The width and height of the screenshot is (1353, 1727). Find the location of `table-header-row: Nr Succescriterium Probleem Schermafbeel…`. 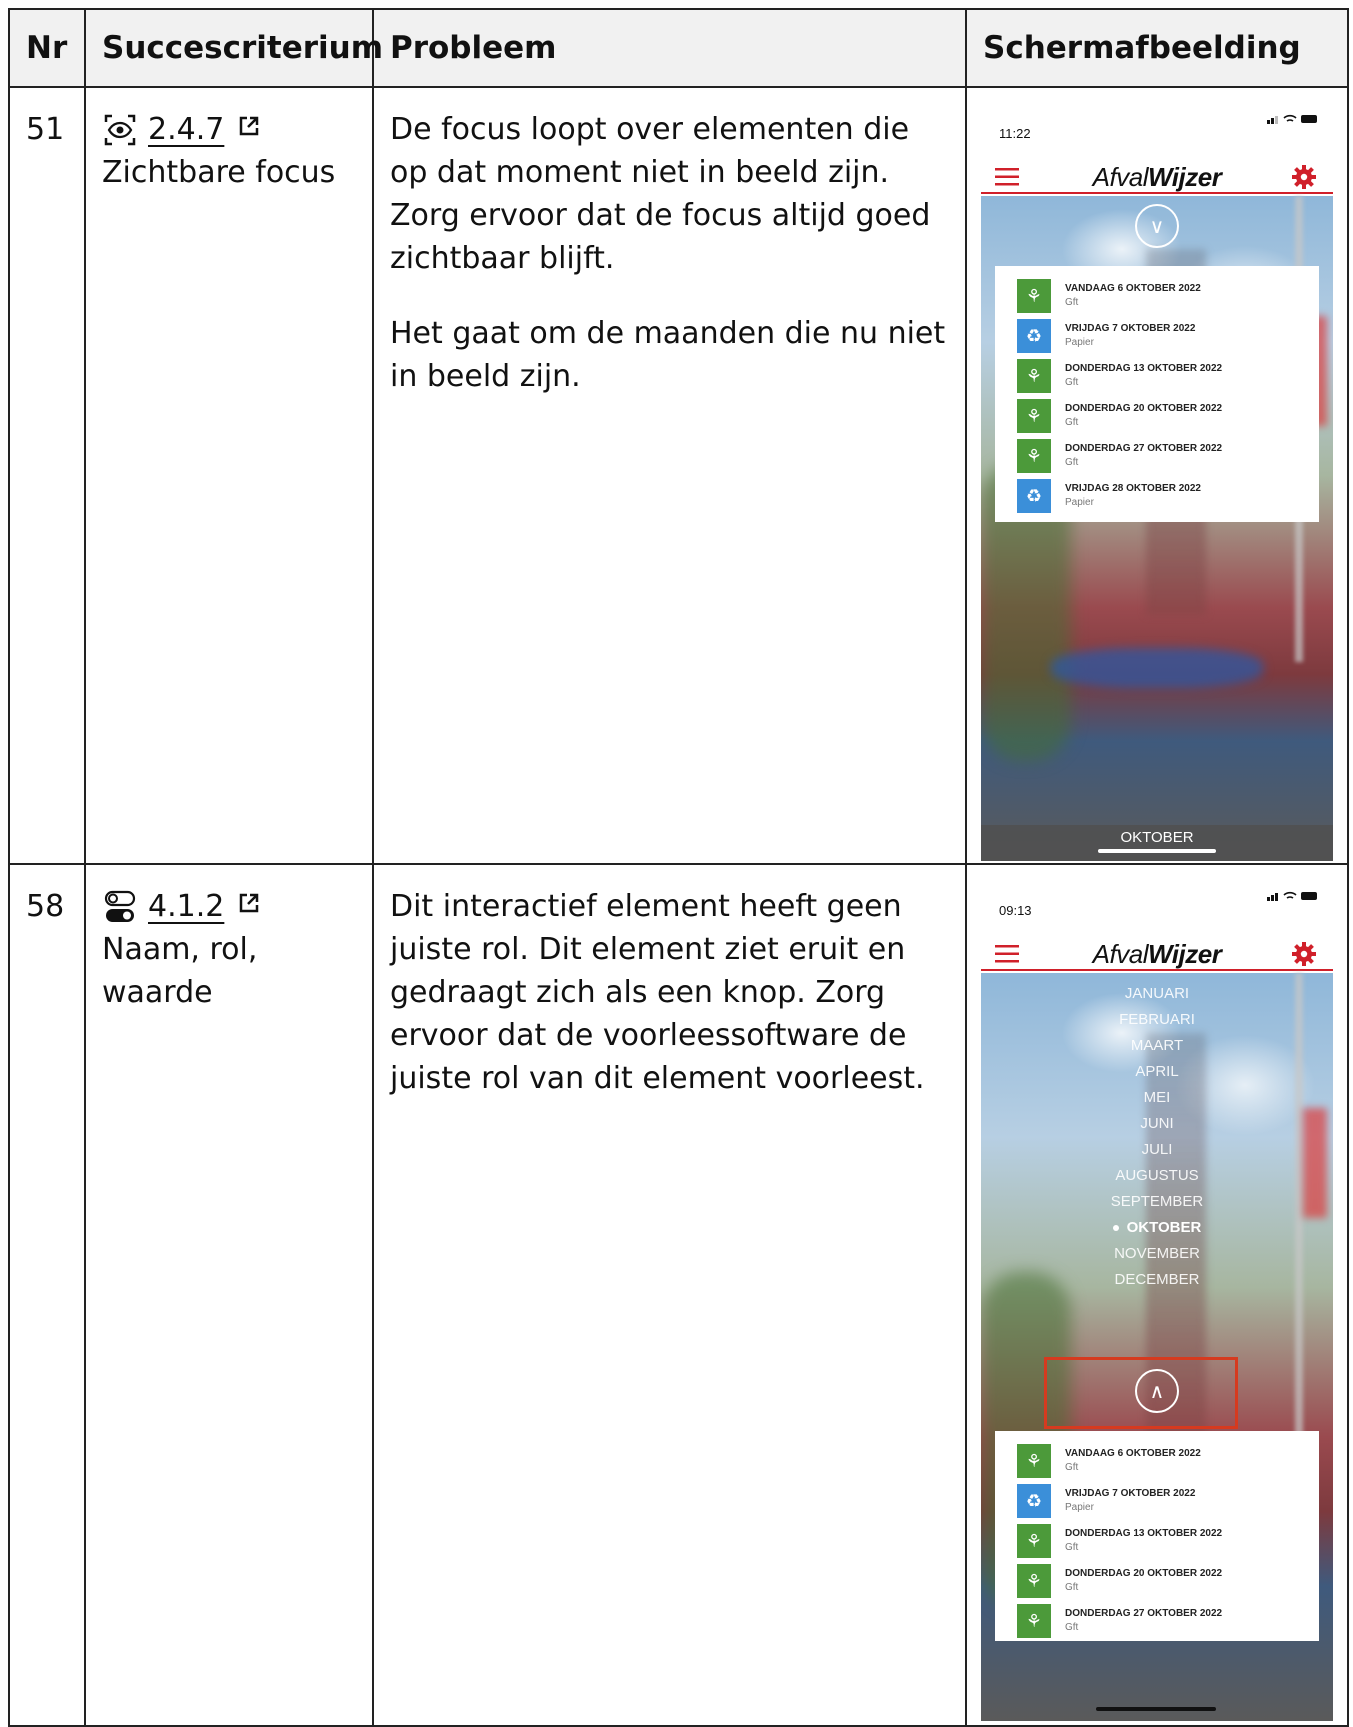

table-header-row: Nr Succescriterium Probleem Schermafbeel… is located at coordinates (678, 48).